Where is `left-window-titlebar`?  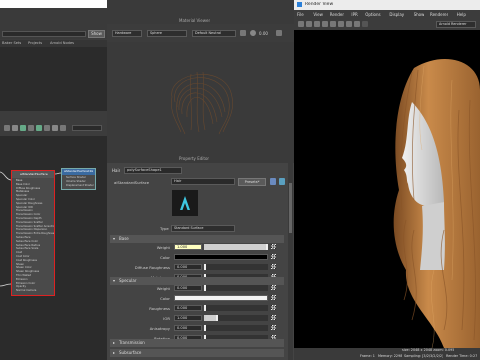 left-window-titlebar is located at coordinates (53, 4).